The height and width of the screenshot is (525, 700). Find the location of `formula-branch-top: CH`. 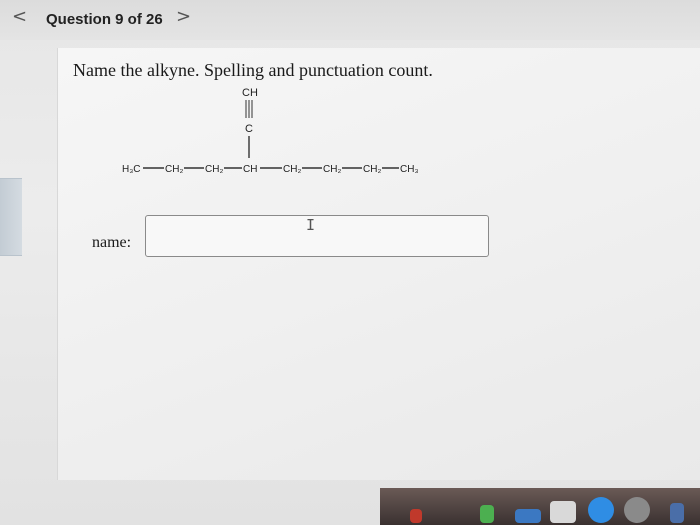

formula-branch-top: CH is located at coordinates (250, 93).